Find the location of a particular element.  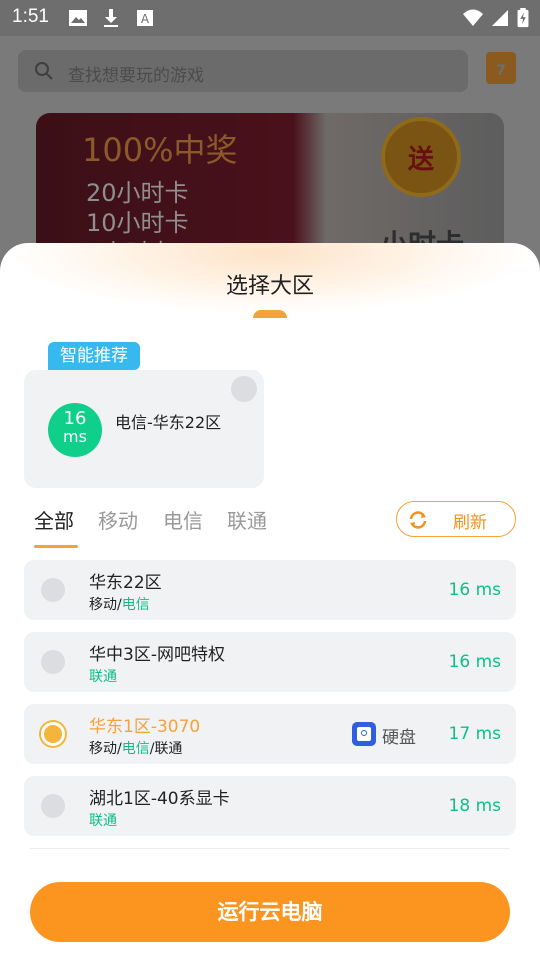

recommended-region-name: 电信-华东22区 is located at coordinates (168, 422).